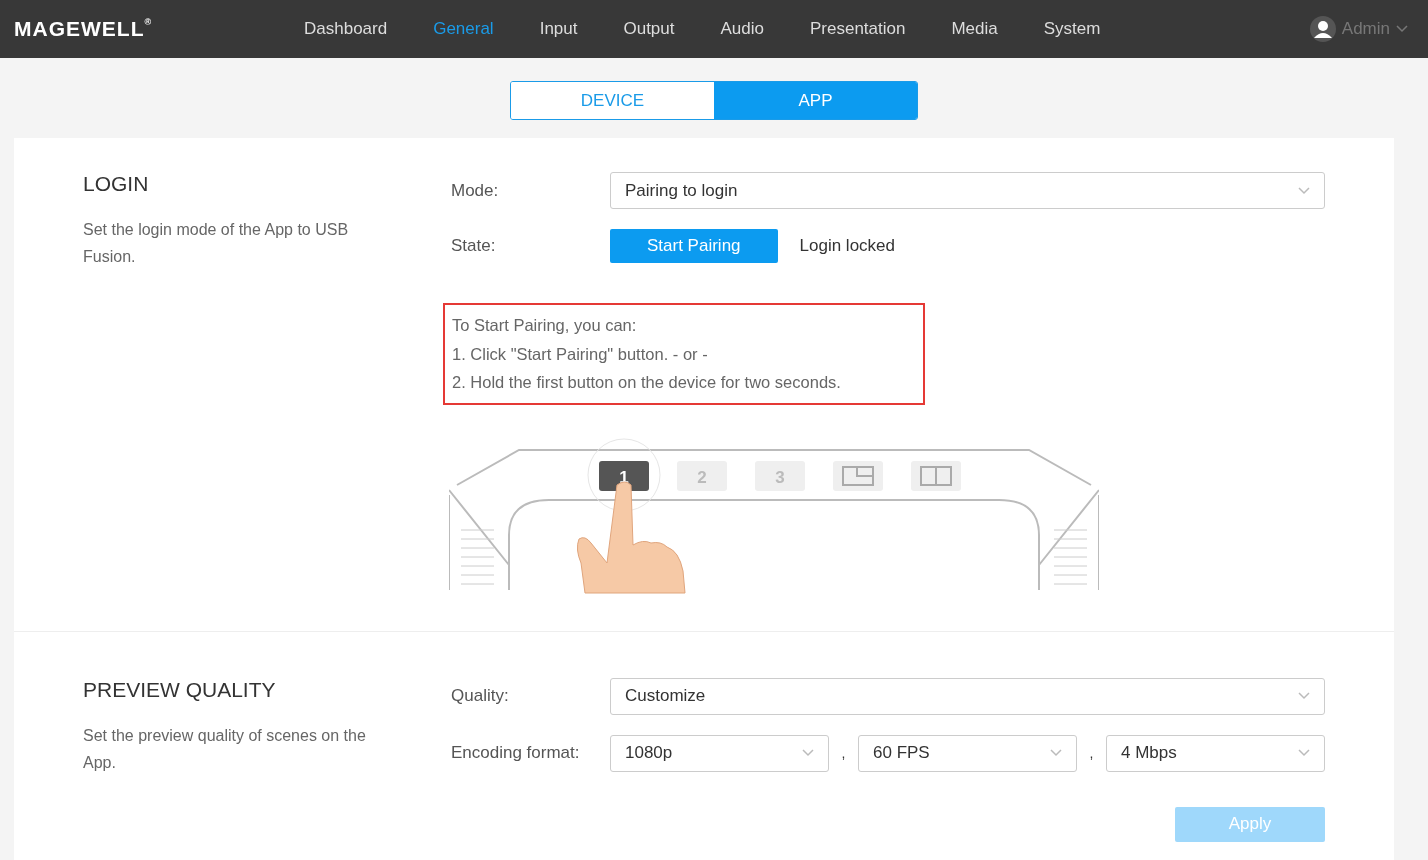 This screenshot has width=1428, height=860. I want to click on state-value: Login locked, so click(847, 246).